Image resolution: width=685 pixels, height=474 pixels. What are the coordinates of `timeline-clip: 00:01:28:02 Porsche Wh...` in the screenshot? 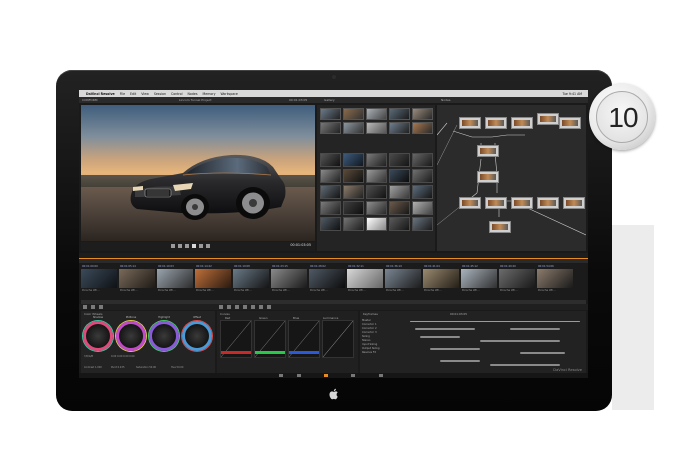 It's located at (327, 282).